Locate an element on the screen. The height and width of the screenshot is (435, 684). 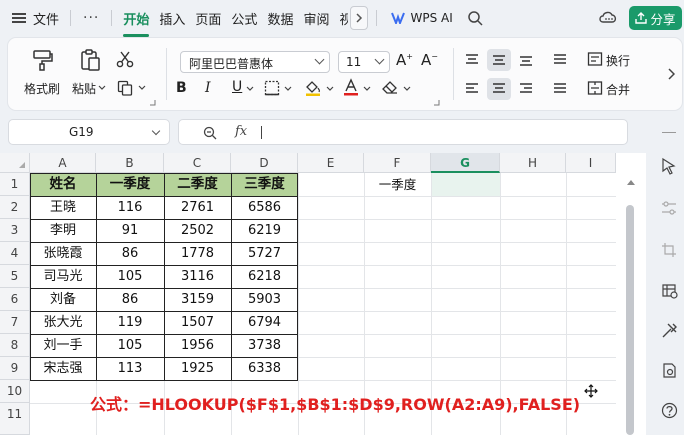
font-size-select: 11 is located at coordinates (364, 62).